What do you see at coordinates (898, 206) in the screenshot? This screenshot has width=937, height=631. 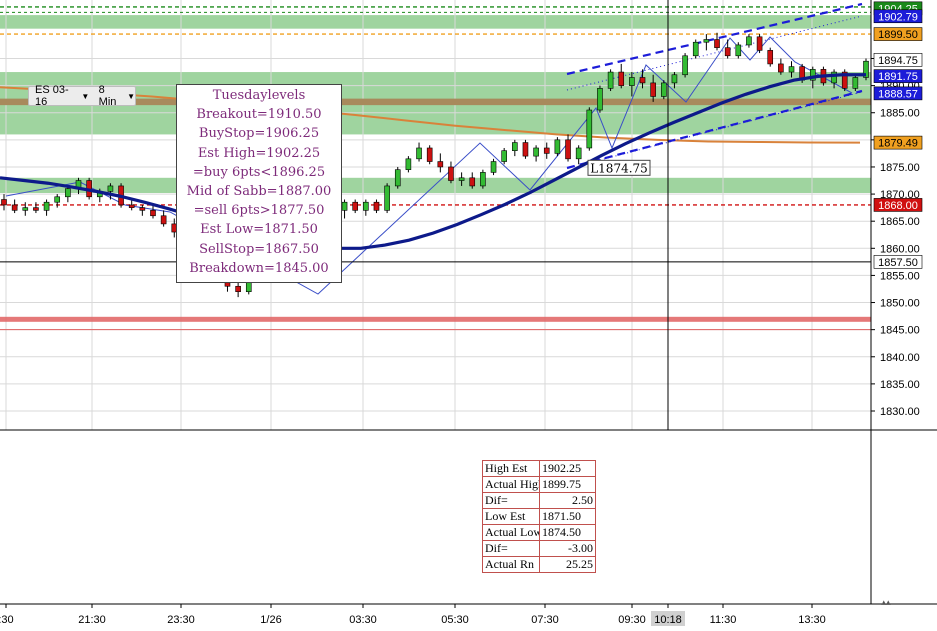 I see `price-label: 1868.00` at bounding box center [898, 206].